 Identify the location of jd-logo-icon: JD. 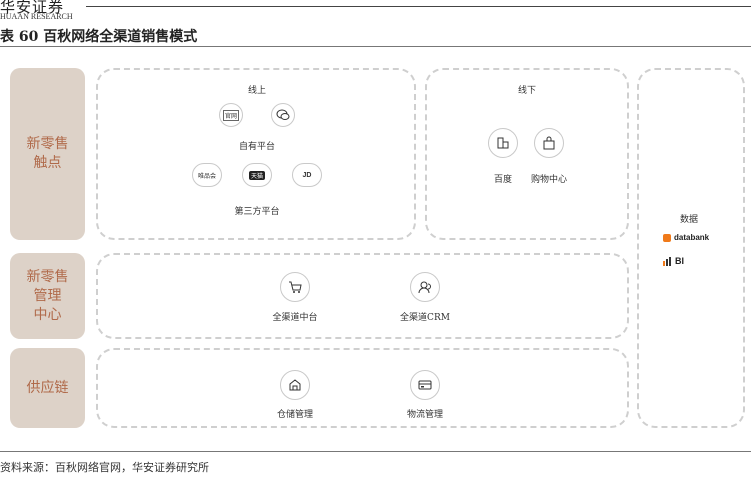
(307, 175).